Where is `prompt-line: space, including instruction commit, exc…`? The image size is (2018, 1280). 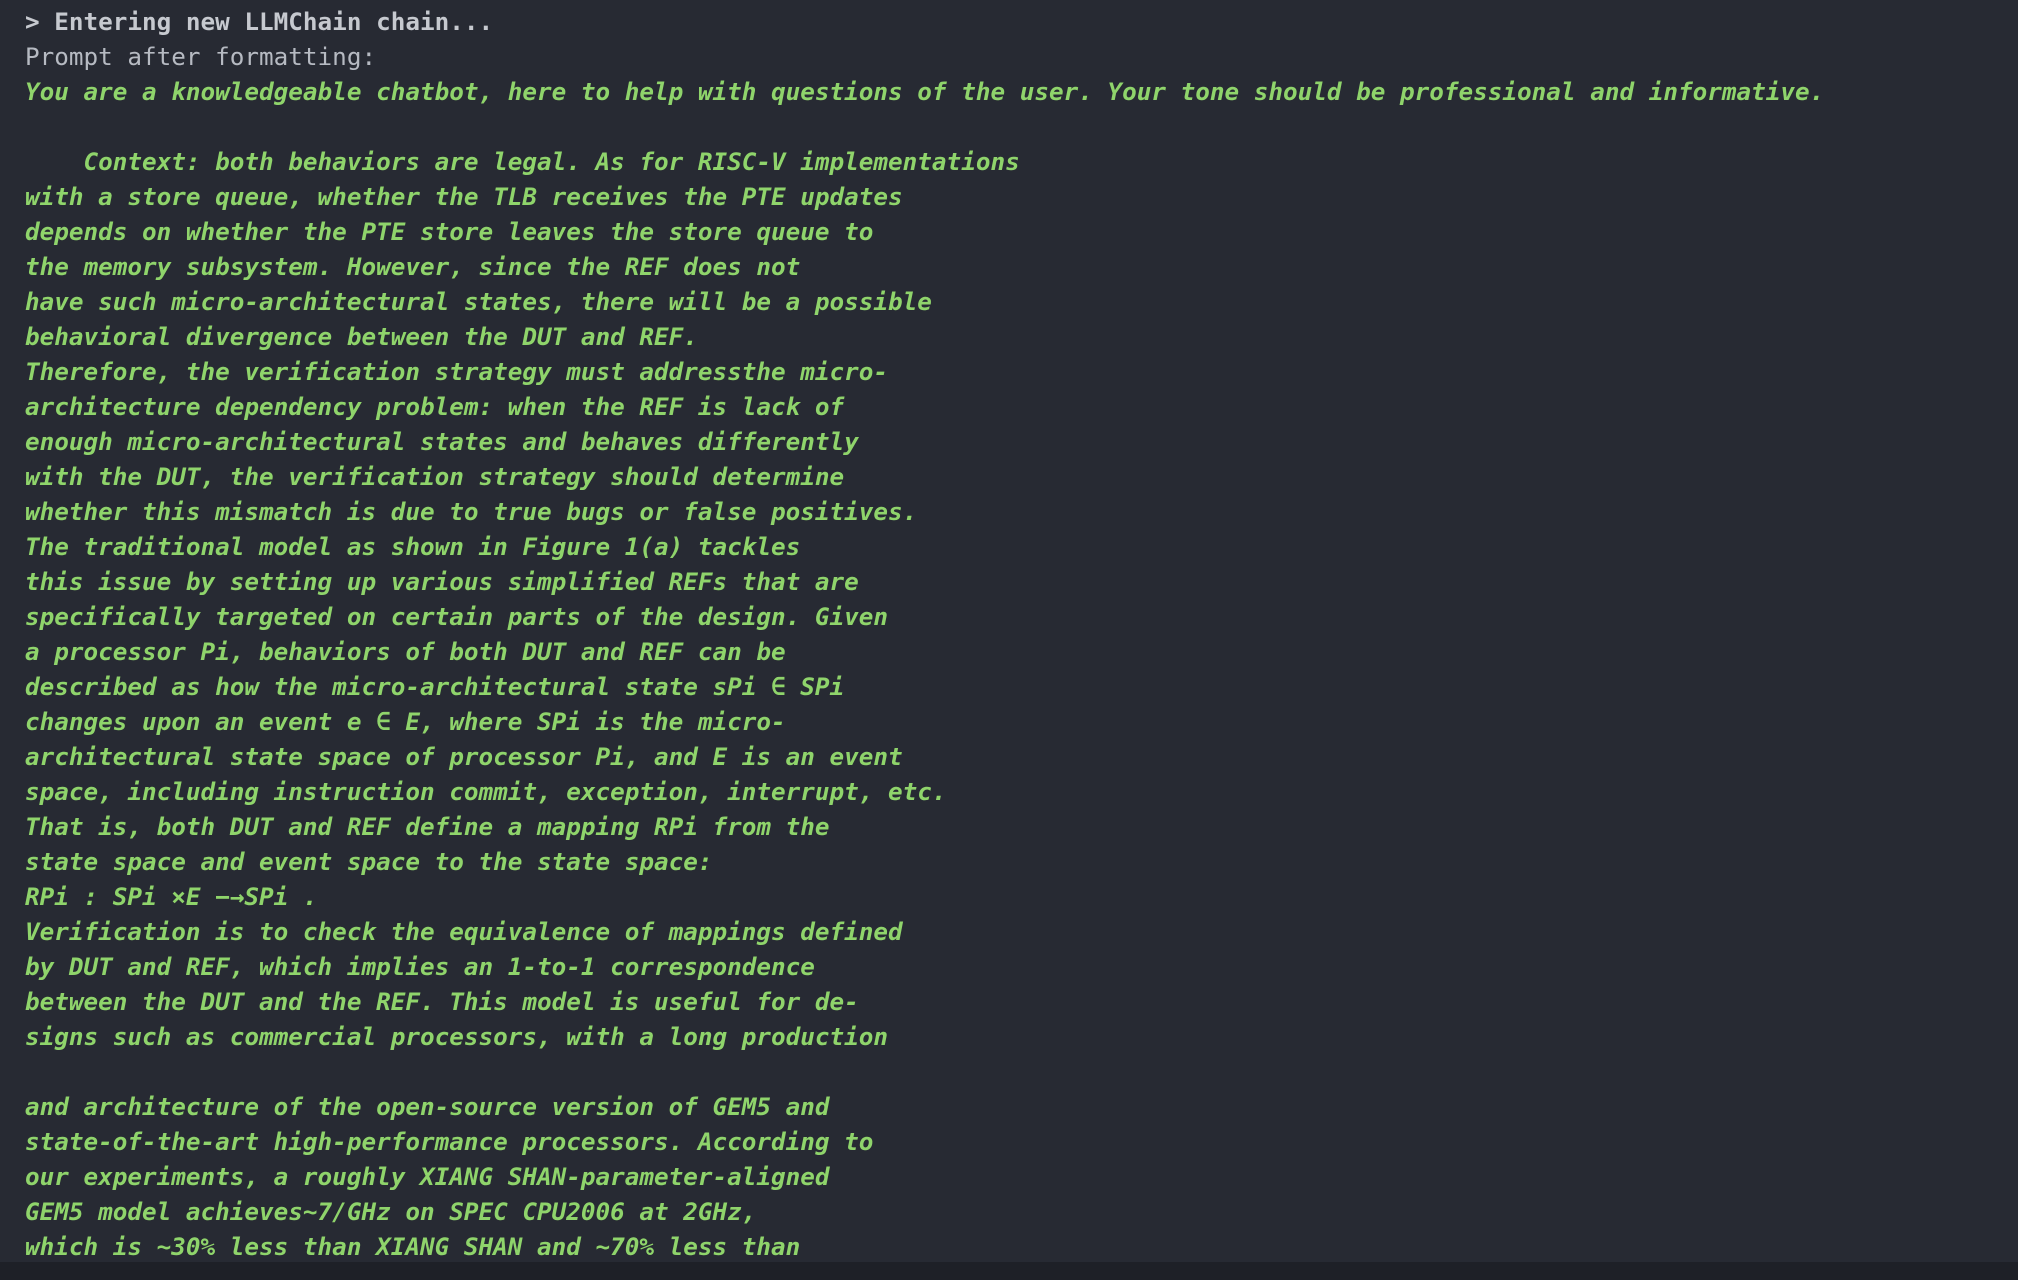
prompt-line: space, including instruction commit, exc… is located at coordinates (486, 791).